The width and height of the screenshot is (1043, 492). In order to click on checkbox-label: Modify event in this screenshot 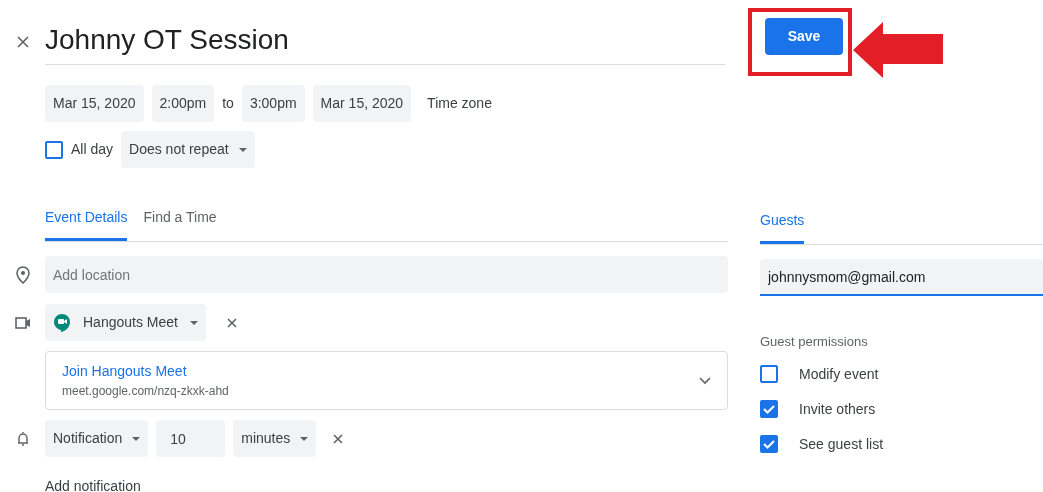, I will do `click(839, 374)`.